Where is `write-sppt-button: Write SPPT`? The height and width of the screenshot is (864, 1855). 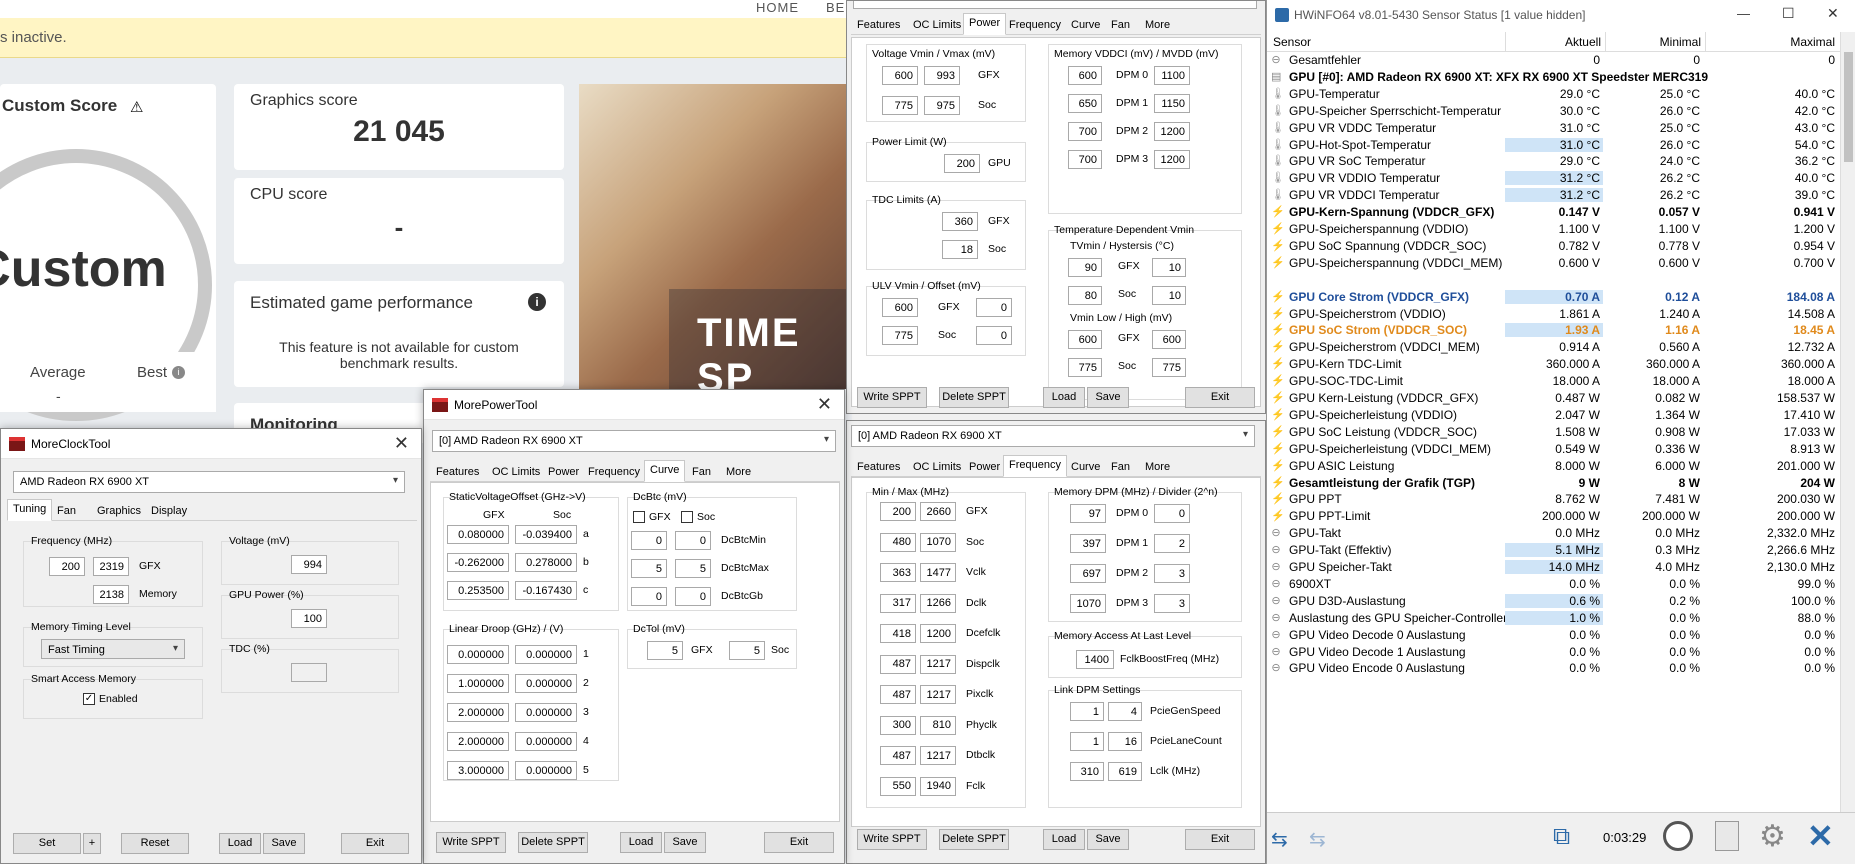
write-sppt-button: Write SPPT is located at coordinates (471, 842).